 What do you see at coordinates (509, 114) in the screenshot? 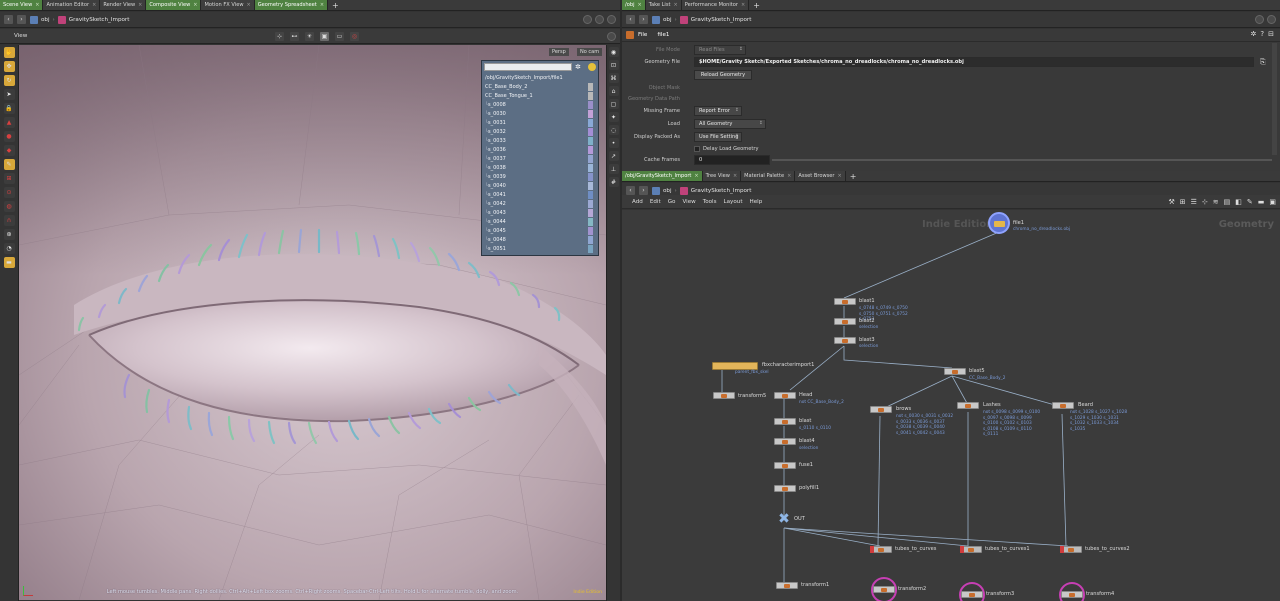
I see `tree-item: └s_0030` at bounding box center [509, 114].